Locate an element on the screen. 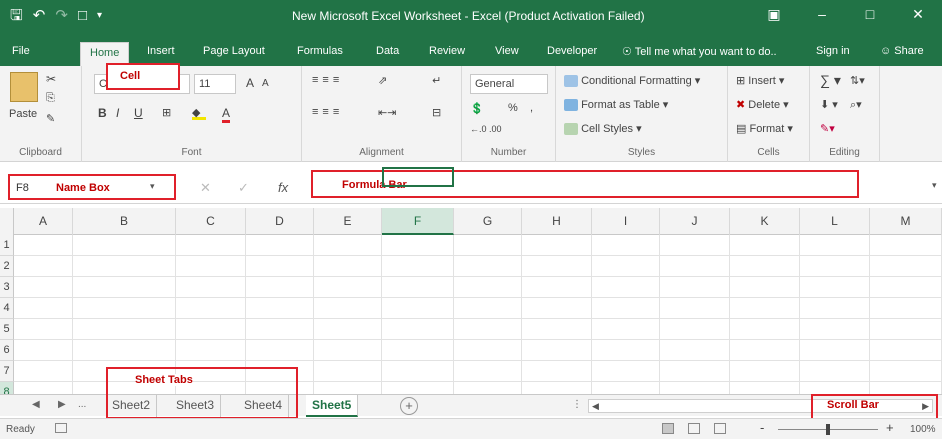  column-header-i: I is located at coordinates (626, 221).